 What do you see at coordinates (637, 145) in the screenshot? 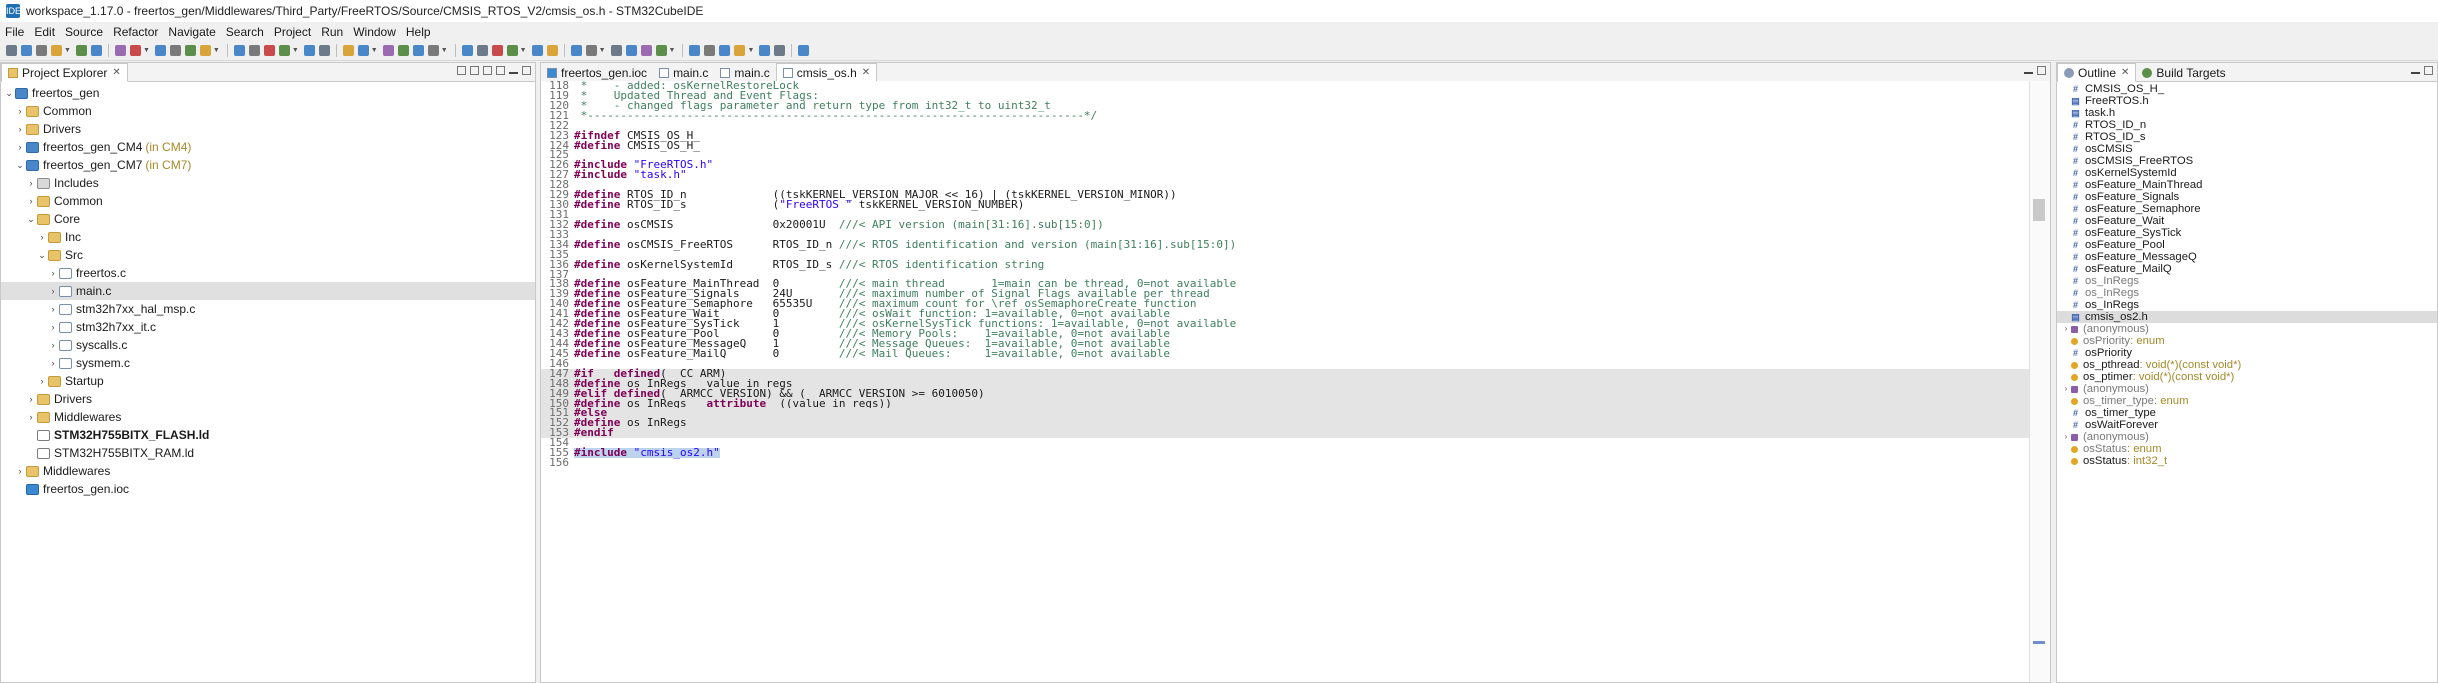
I see `code-text: #define CMSIS_OS_H_` at bounding box center [637, 145].